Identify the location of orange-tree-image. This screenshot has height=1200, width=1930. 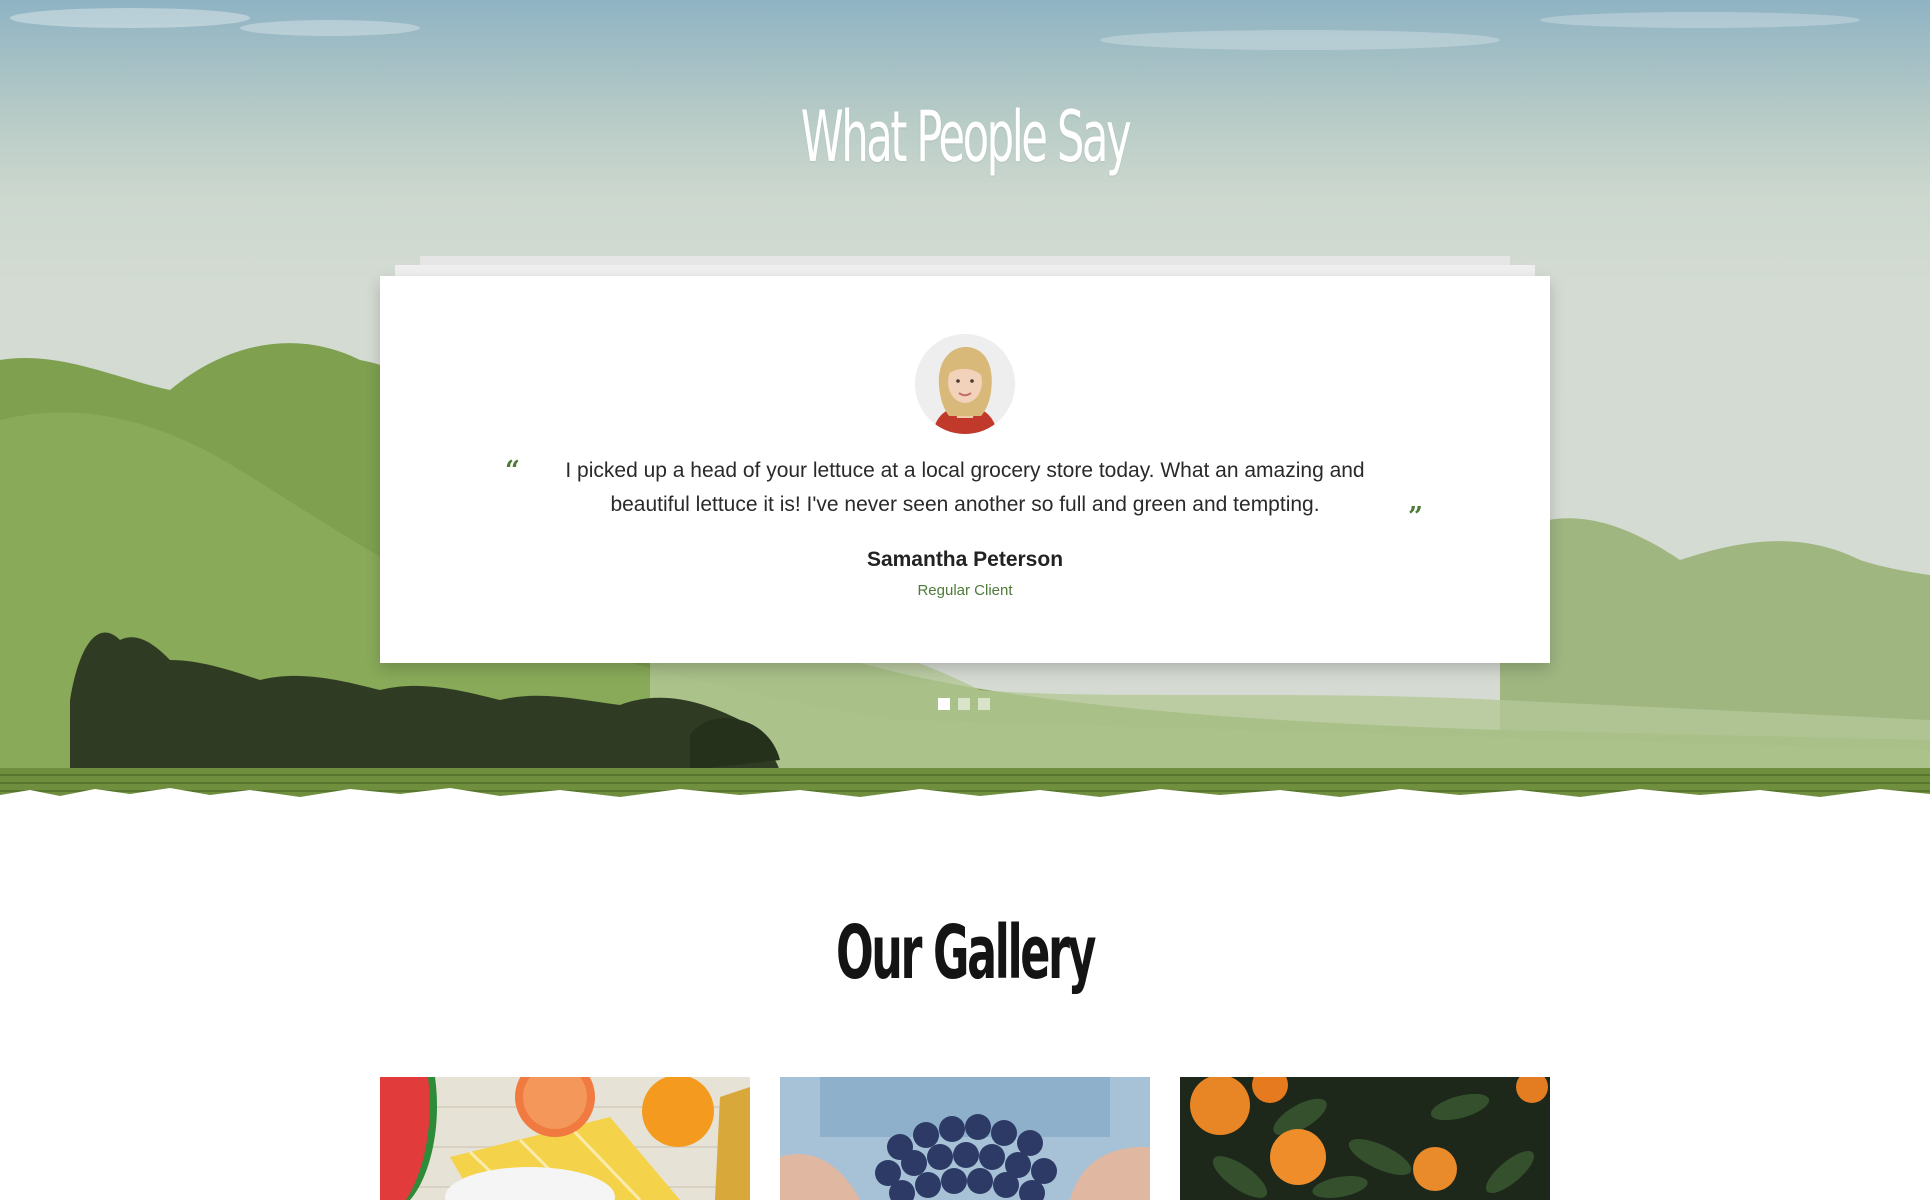
(1365, 1138).